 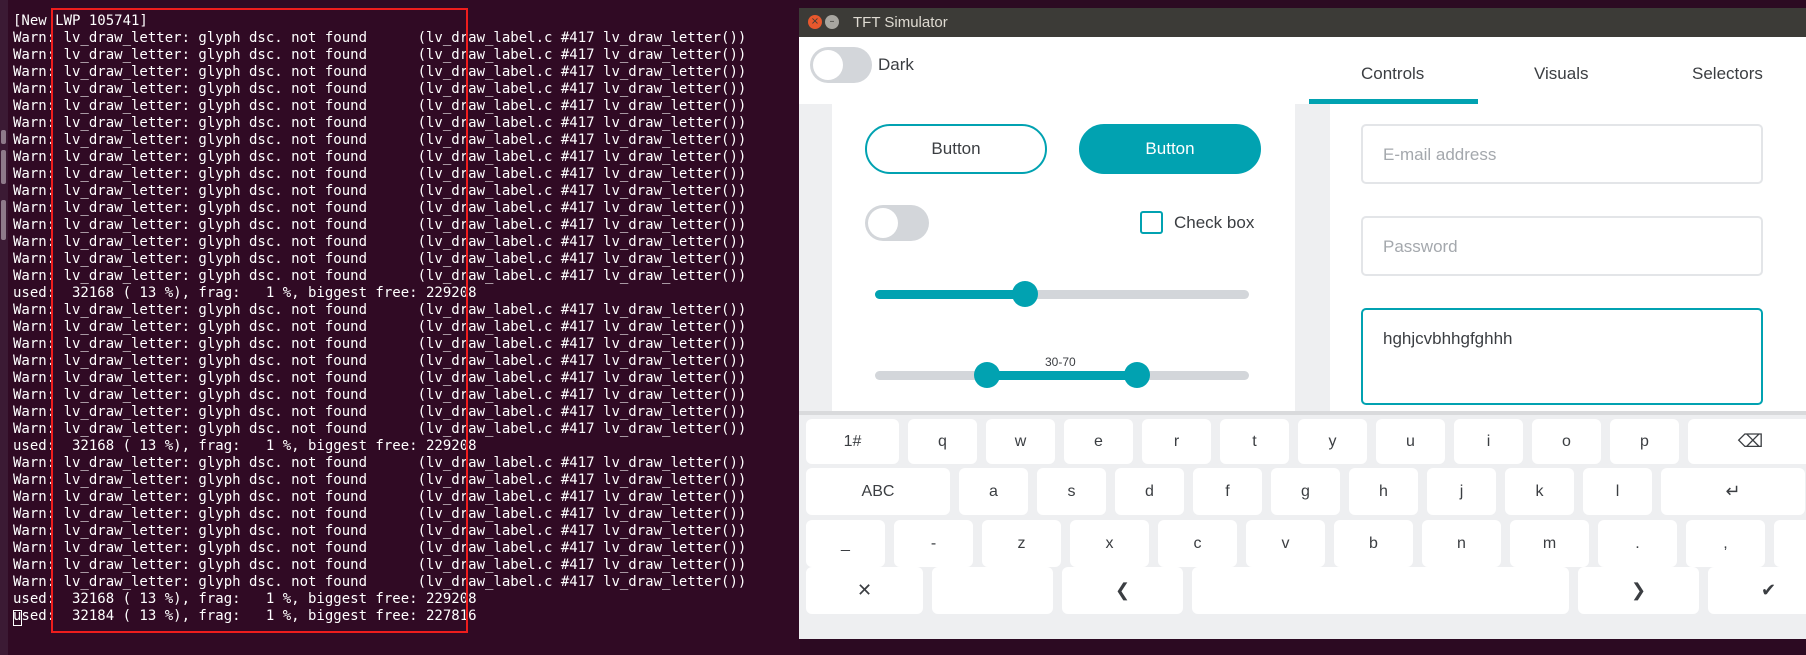 I want to click on control-switch, so click(x=897, y=223).